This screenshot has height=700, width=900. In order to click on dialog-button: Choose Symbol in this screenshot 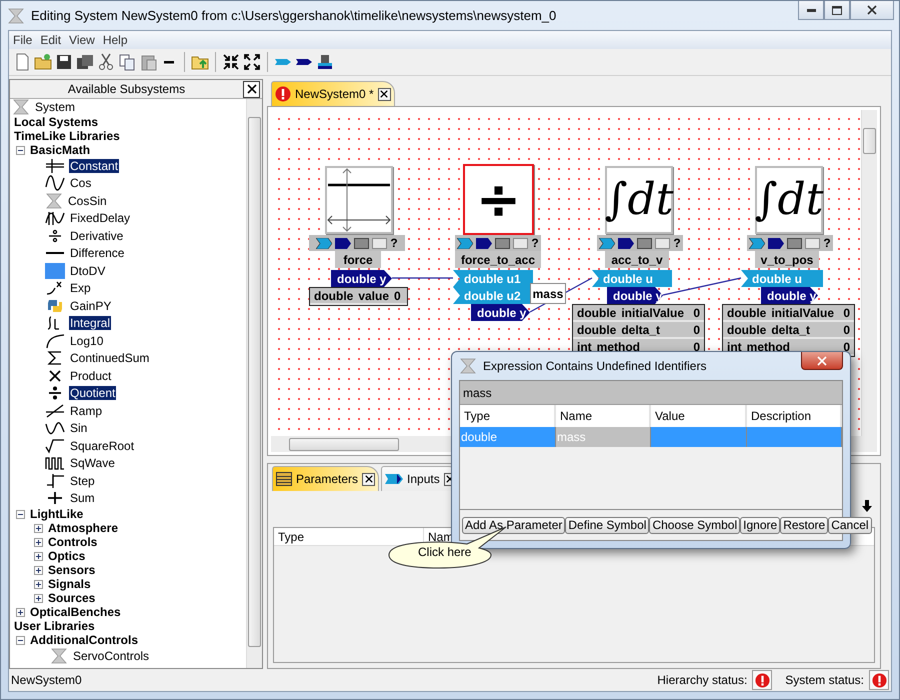, I will do `click(694, 525)`.